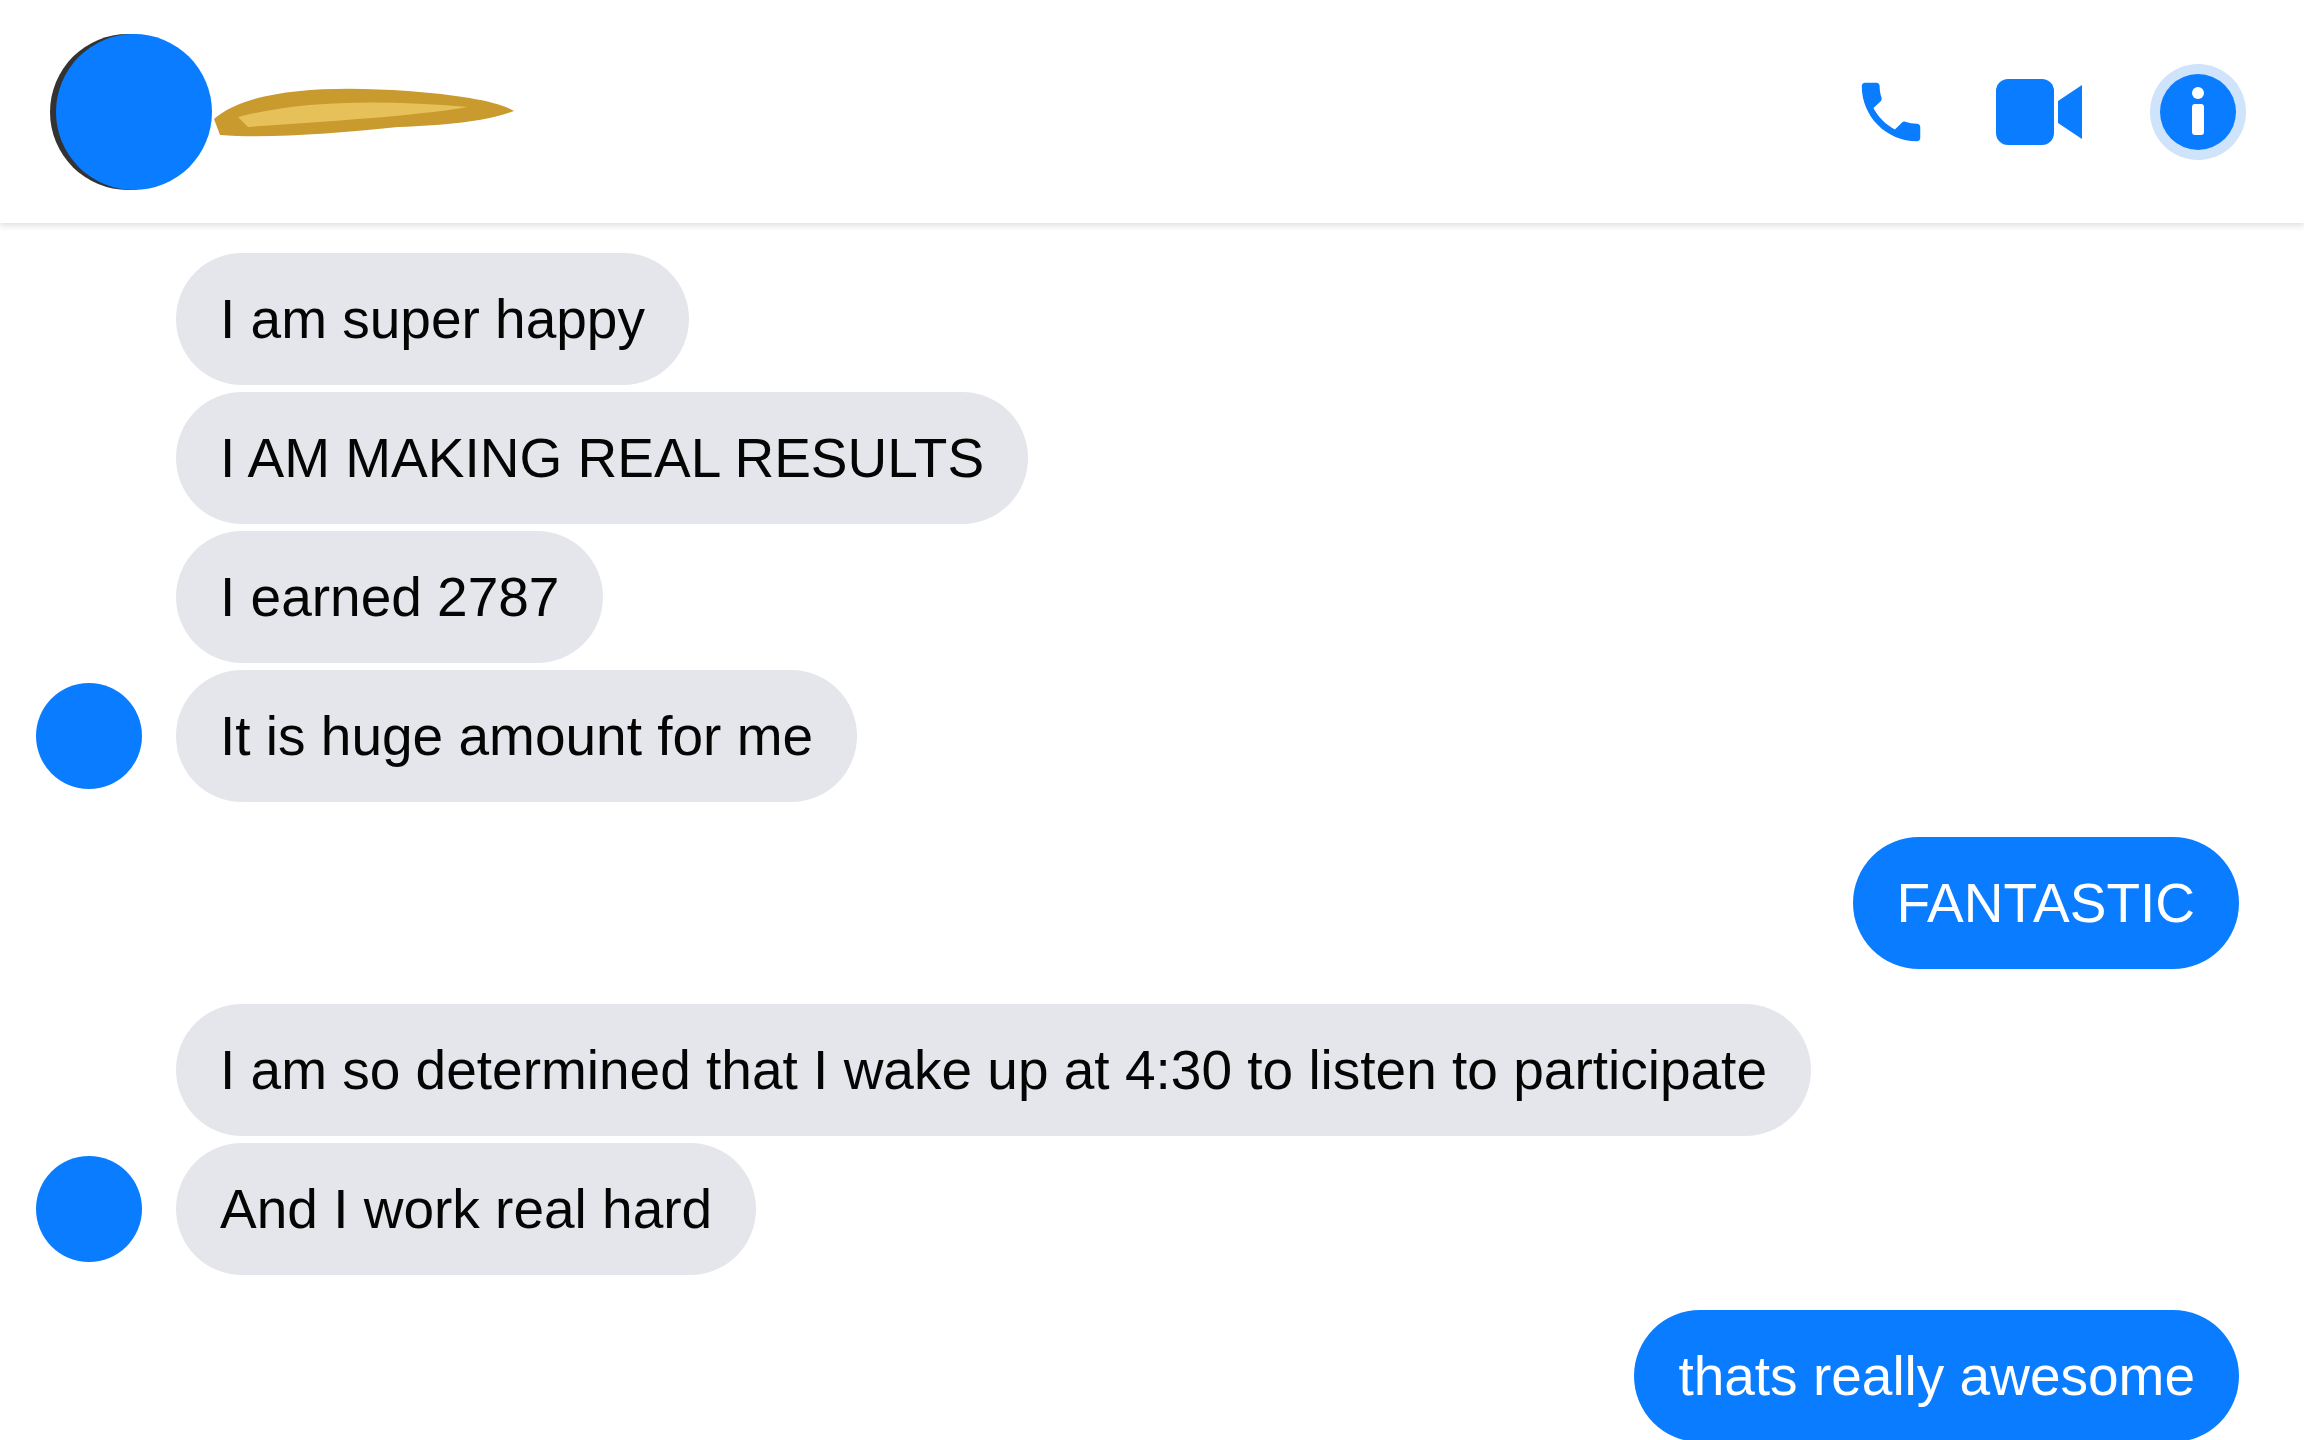  I want to click on message-bubble: It is huge amount for me, so click(517, 736).